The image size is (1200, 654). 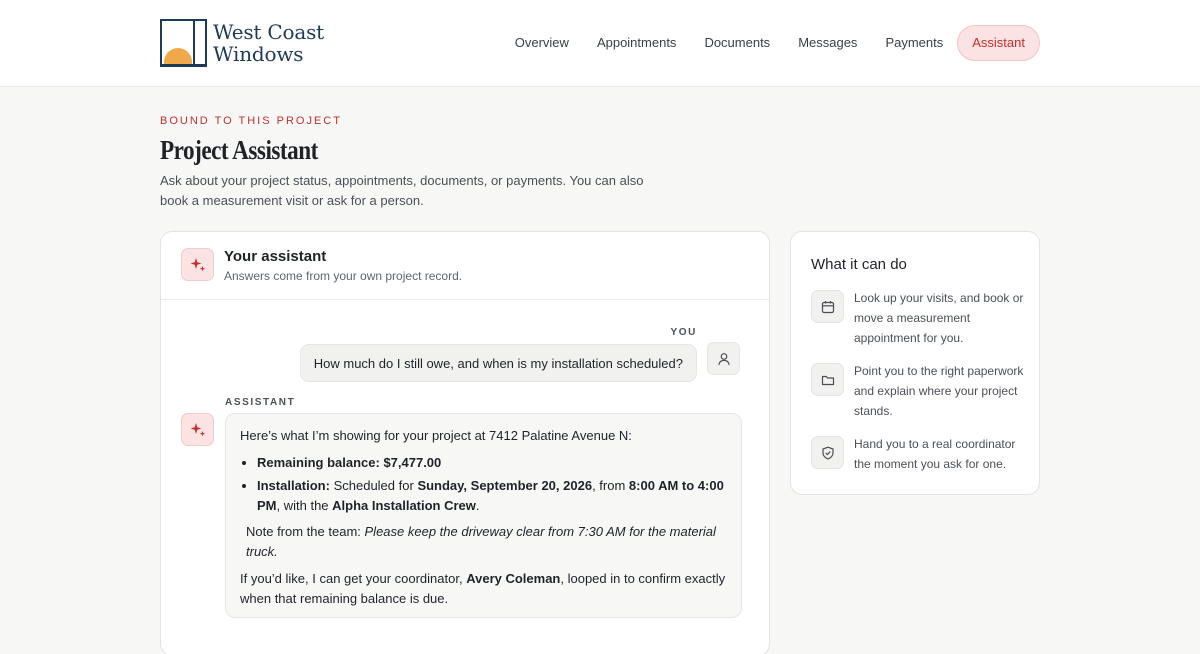 I want to click on calendar-icon, so click(x=827, y=306).